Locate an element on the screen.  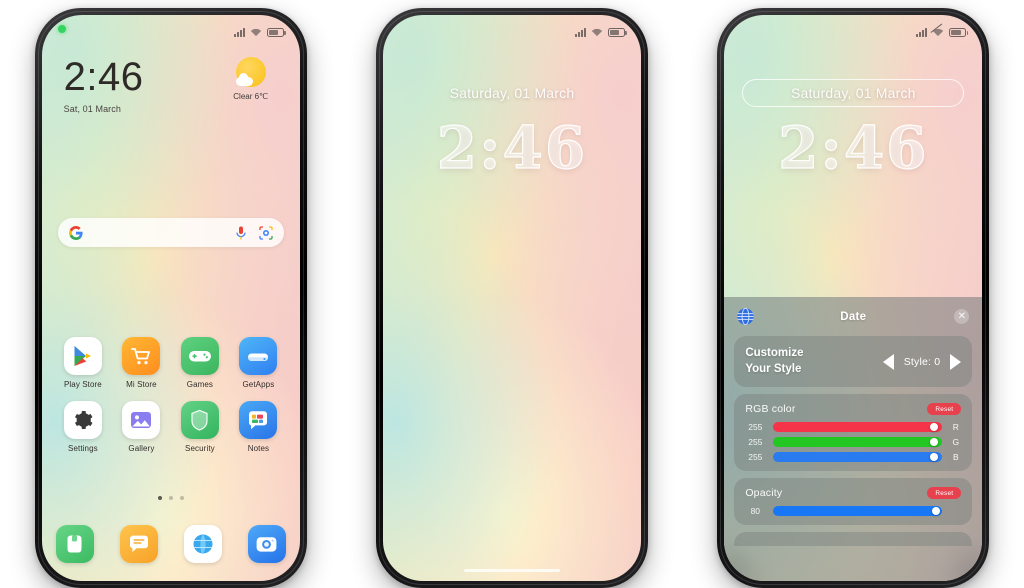
globe-icon is located at coordinates (745, 316).